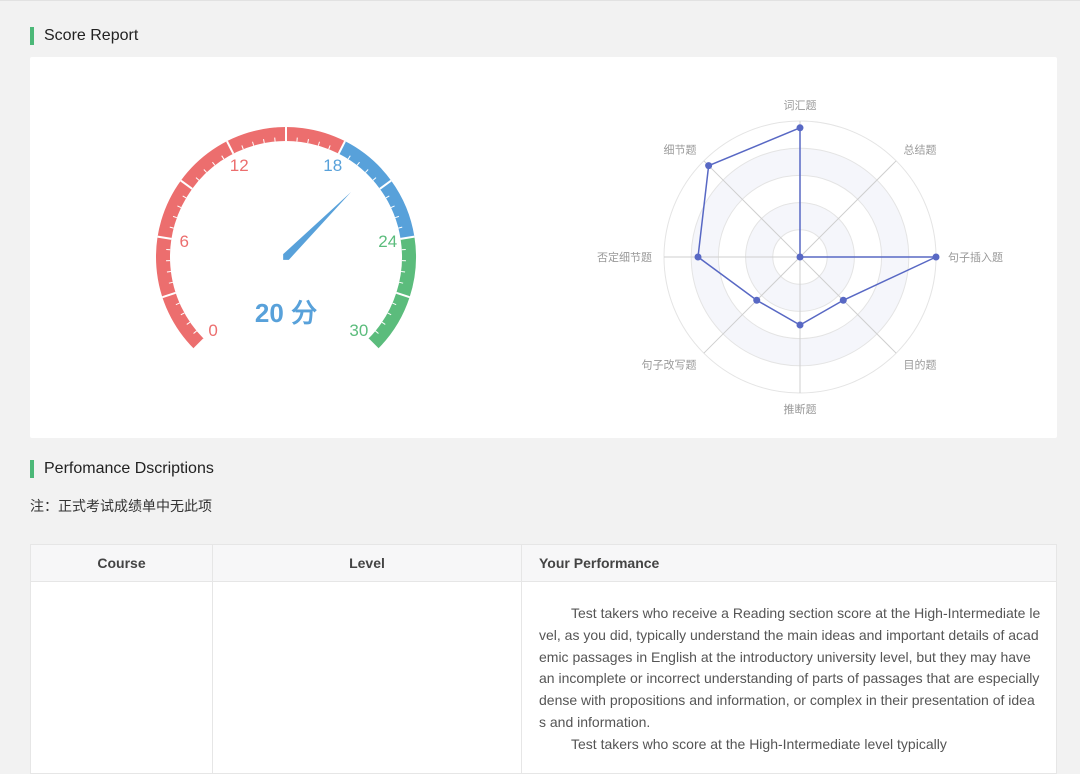 This screenshot has height=774, width=1080. What do you see at coordinates (919, 150) in the screenshot?
I see `radar-indicator-label: 总结题` at bounding box center [919, 150].